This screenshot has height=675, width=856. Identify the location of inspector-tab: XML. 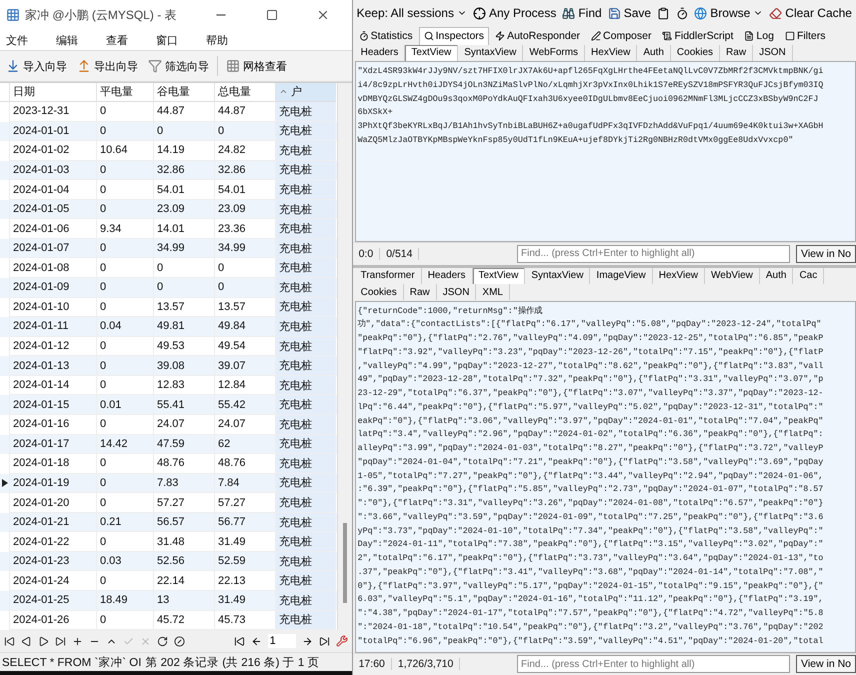
(493, 292).